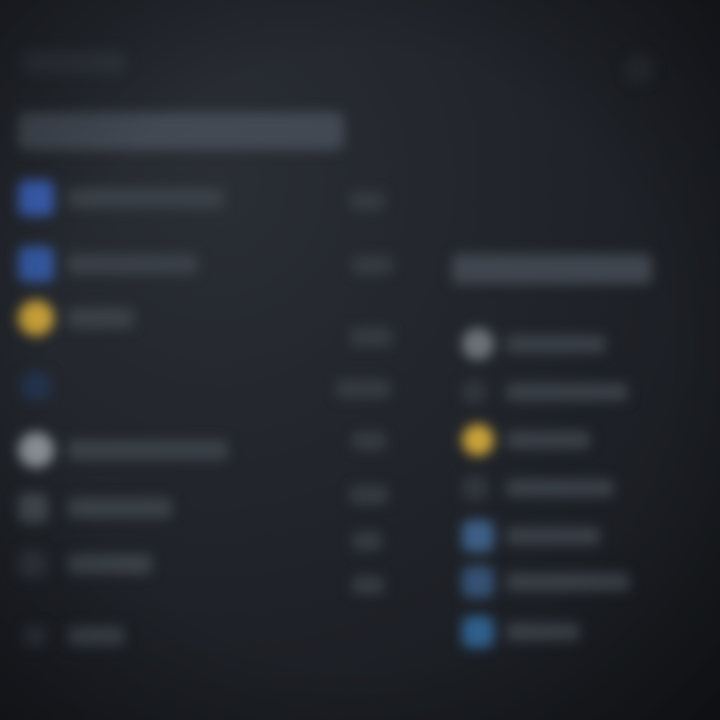  Describe the element at coordinates (478, 632) in the screenshot. I see `app-icon-azure` at that location.